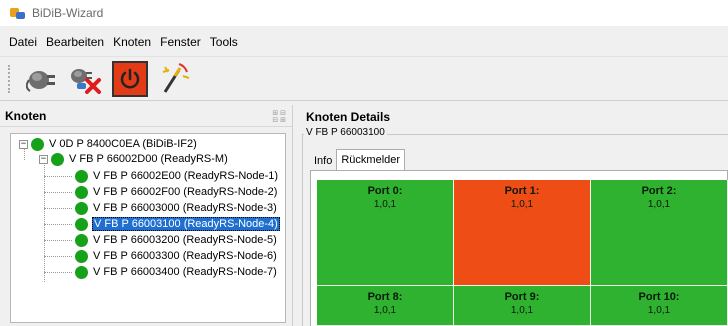  What do you see at coordinates (371, 160) in the screenshot?
I see `tab-rueckmelder: Rückmelder` at bounding box center [371, 160].